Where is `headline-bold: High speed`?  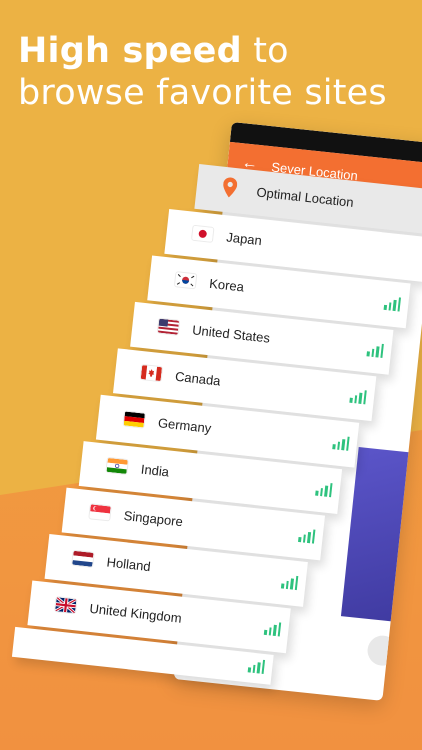 headline-bold: High speed is located at coordinates (130, 51).